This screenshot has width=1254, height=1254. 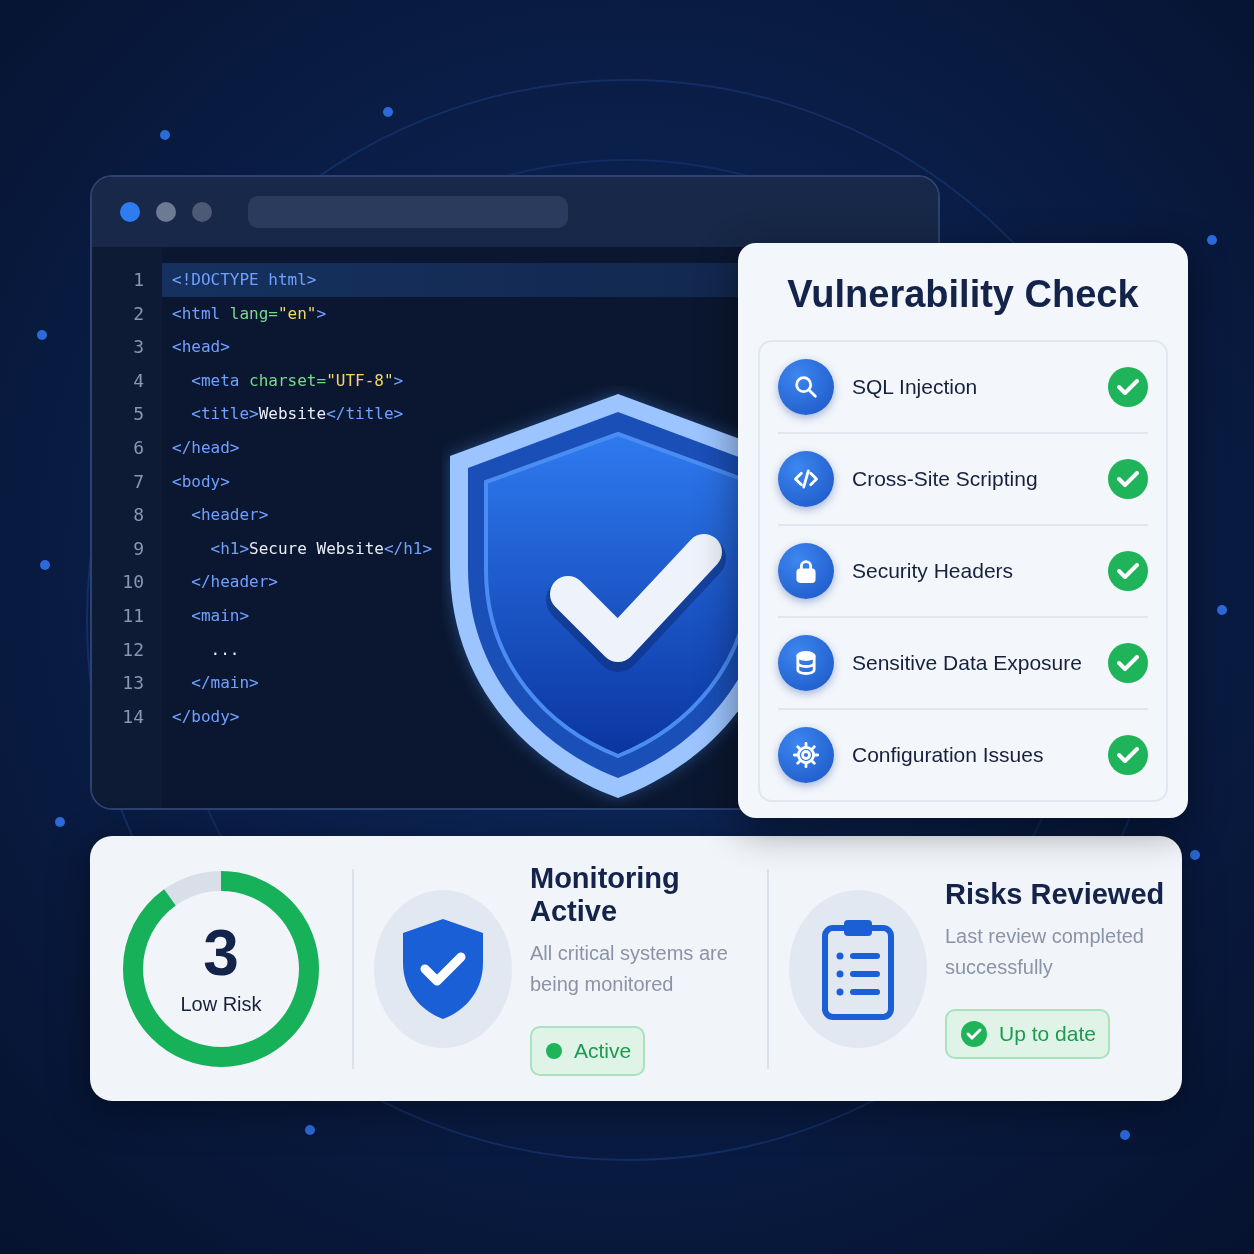 I want to click on code-line: <title>Website</title>, so click(x=297, y=414).